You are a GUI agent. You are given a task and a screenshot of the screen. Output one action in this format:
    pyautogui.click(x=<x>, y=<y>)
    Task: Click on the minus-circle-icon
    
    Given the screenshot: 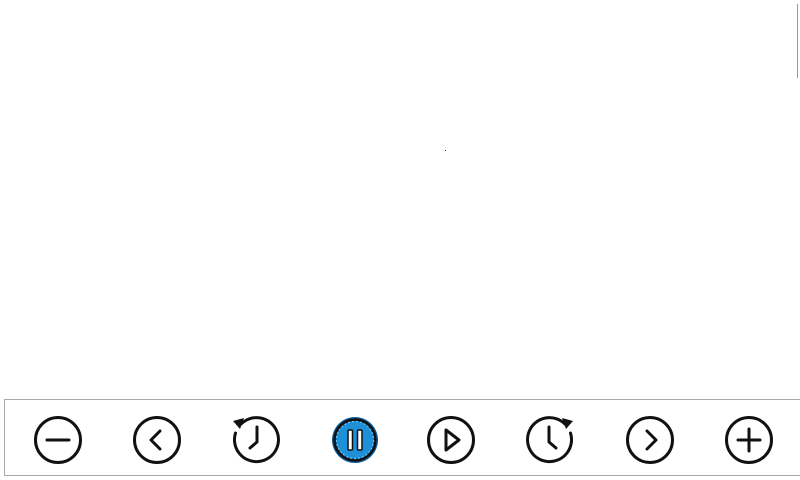 What is the action you would take?
    pyautogui.click(x=58, y=440)
    